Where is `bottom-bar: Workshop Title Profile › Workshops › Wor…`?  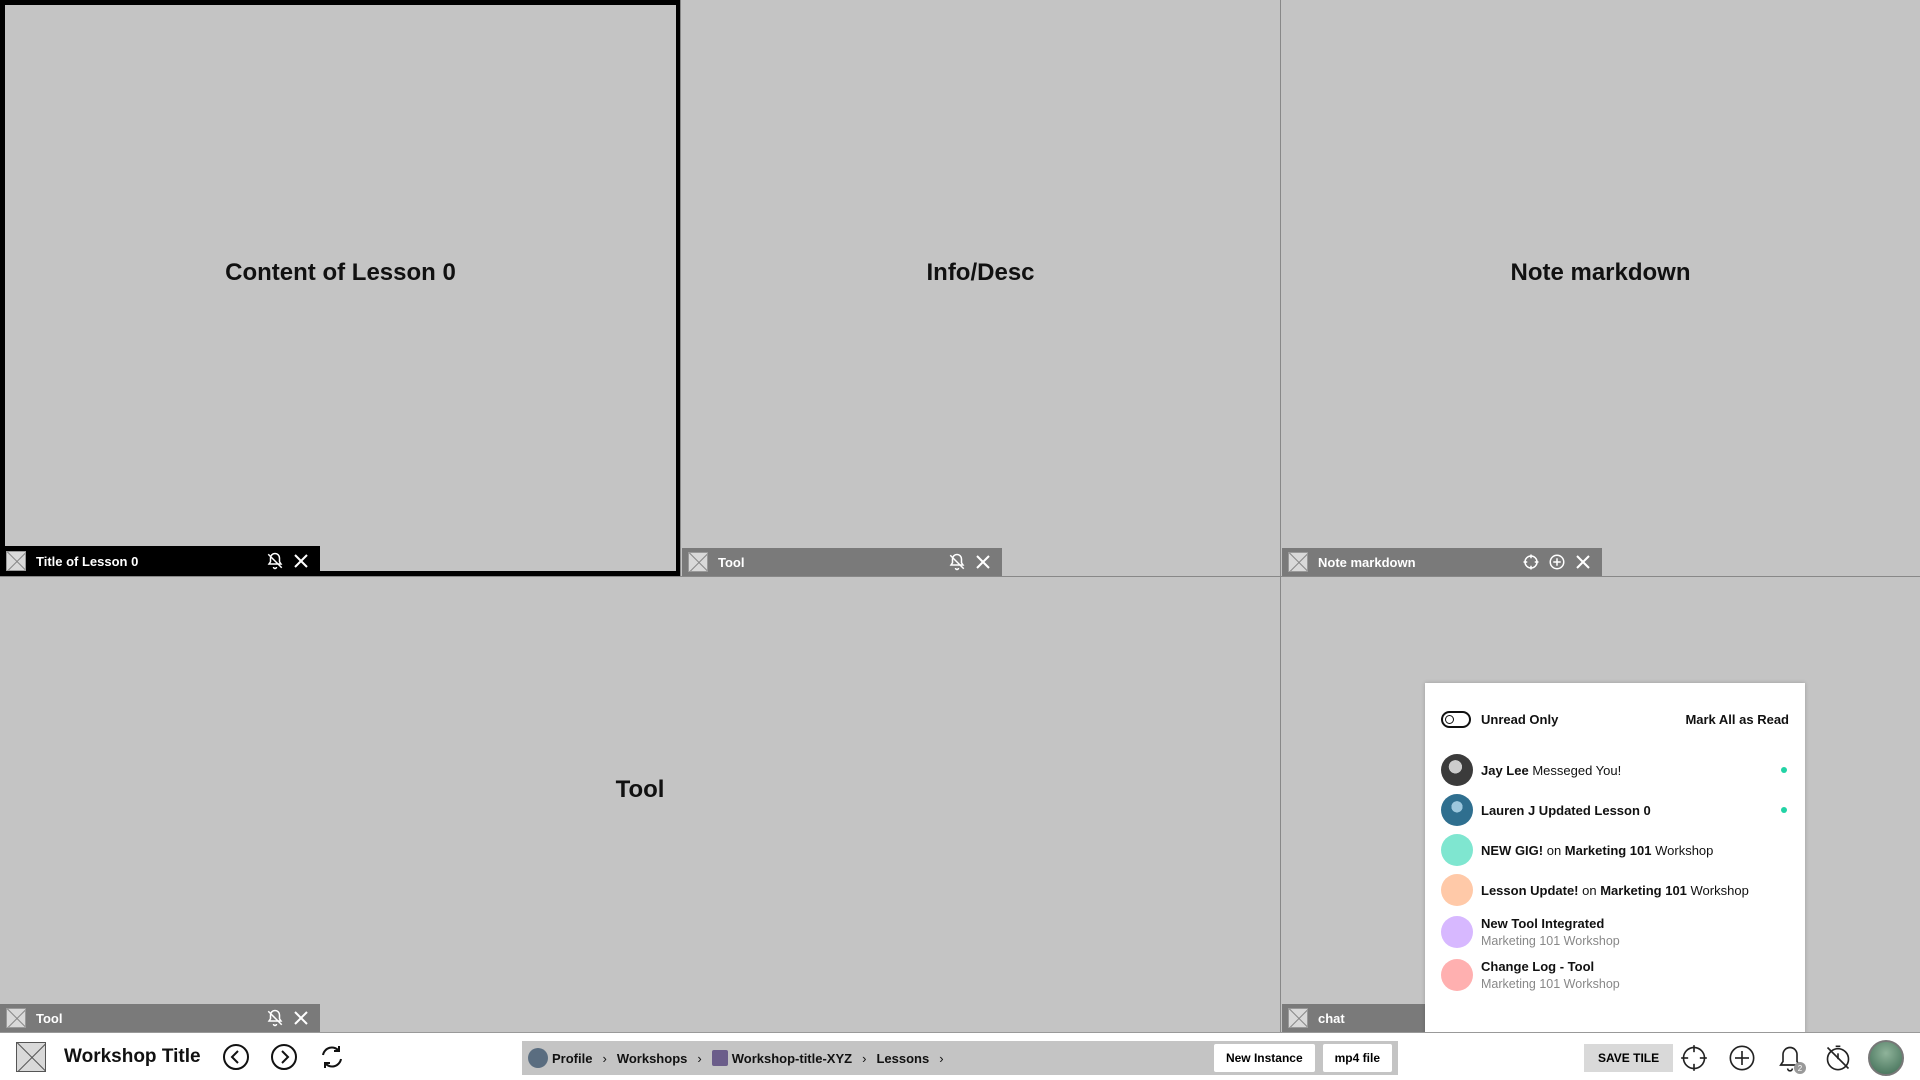 bottom-bar: Workshop Title Profile › Workshops › Wor… is located at coordinates (960, 1056).